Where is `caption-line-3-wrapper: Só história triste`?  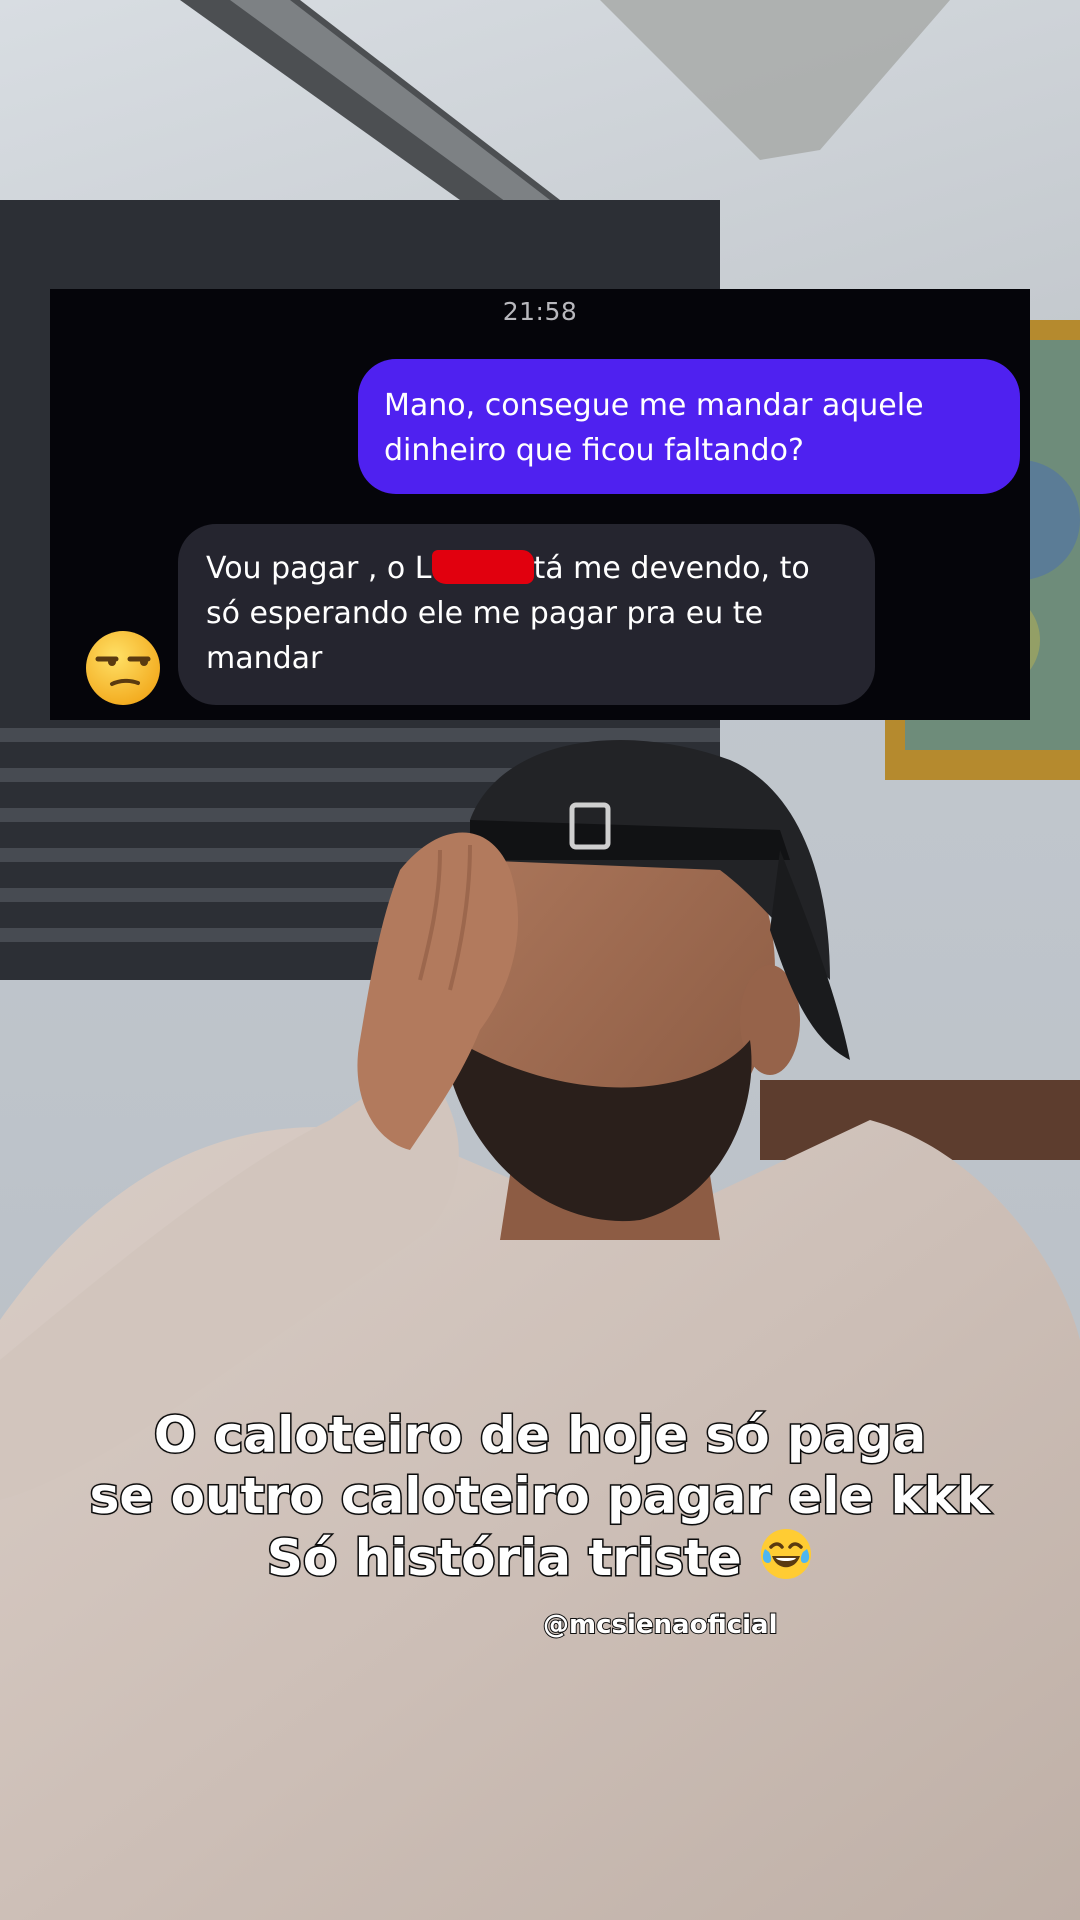
caption-line-3-wrapper: Só história triste is located at coordinates (540, 1558).